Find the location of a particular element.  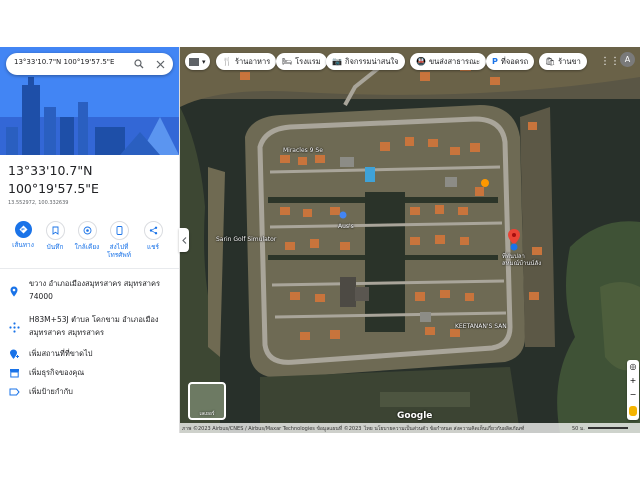

map-label-aus: Aus's is located at coordinates (346, 226).